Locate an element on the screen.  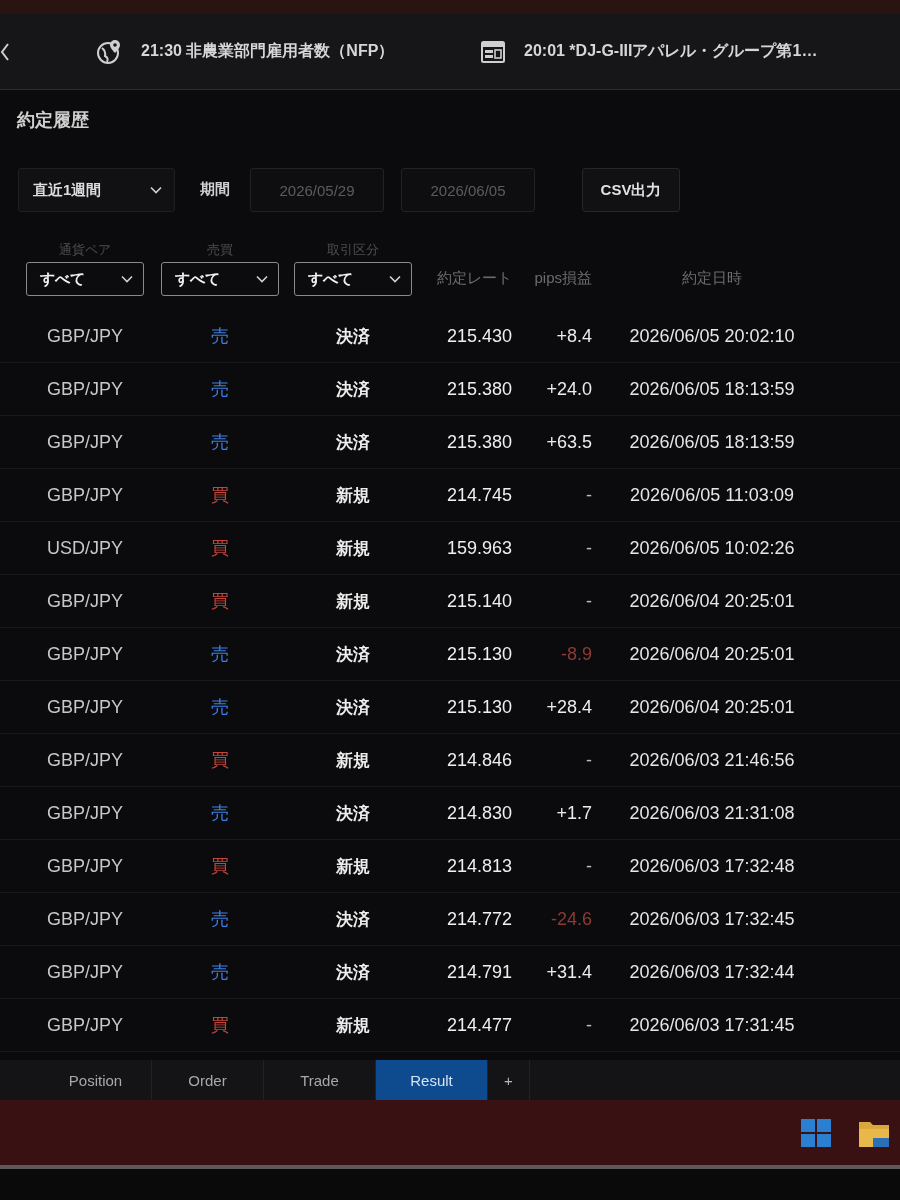
rate-cell: 159.963 is located at coordinates (479, 548).